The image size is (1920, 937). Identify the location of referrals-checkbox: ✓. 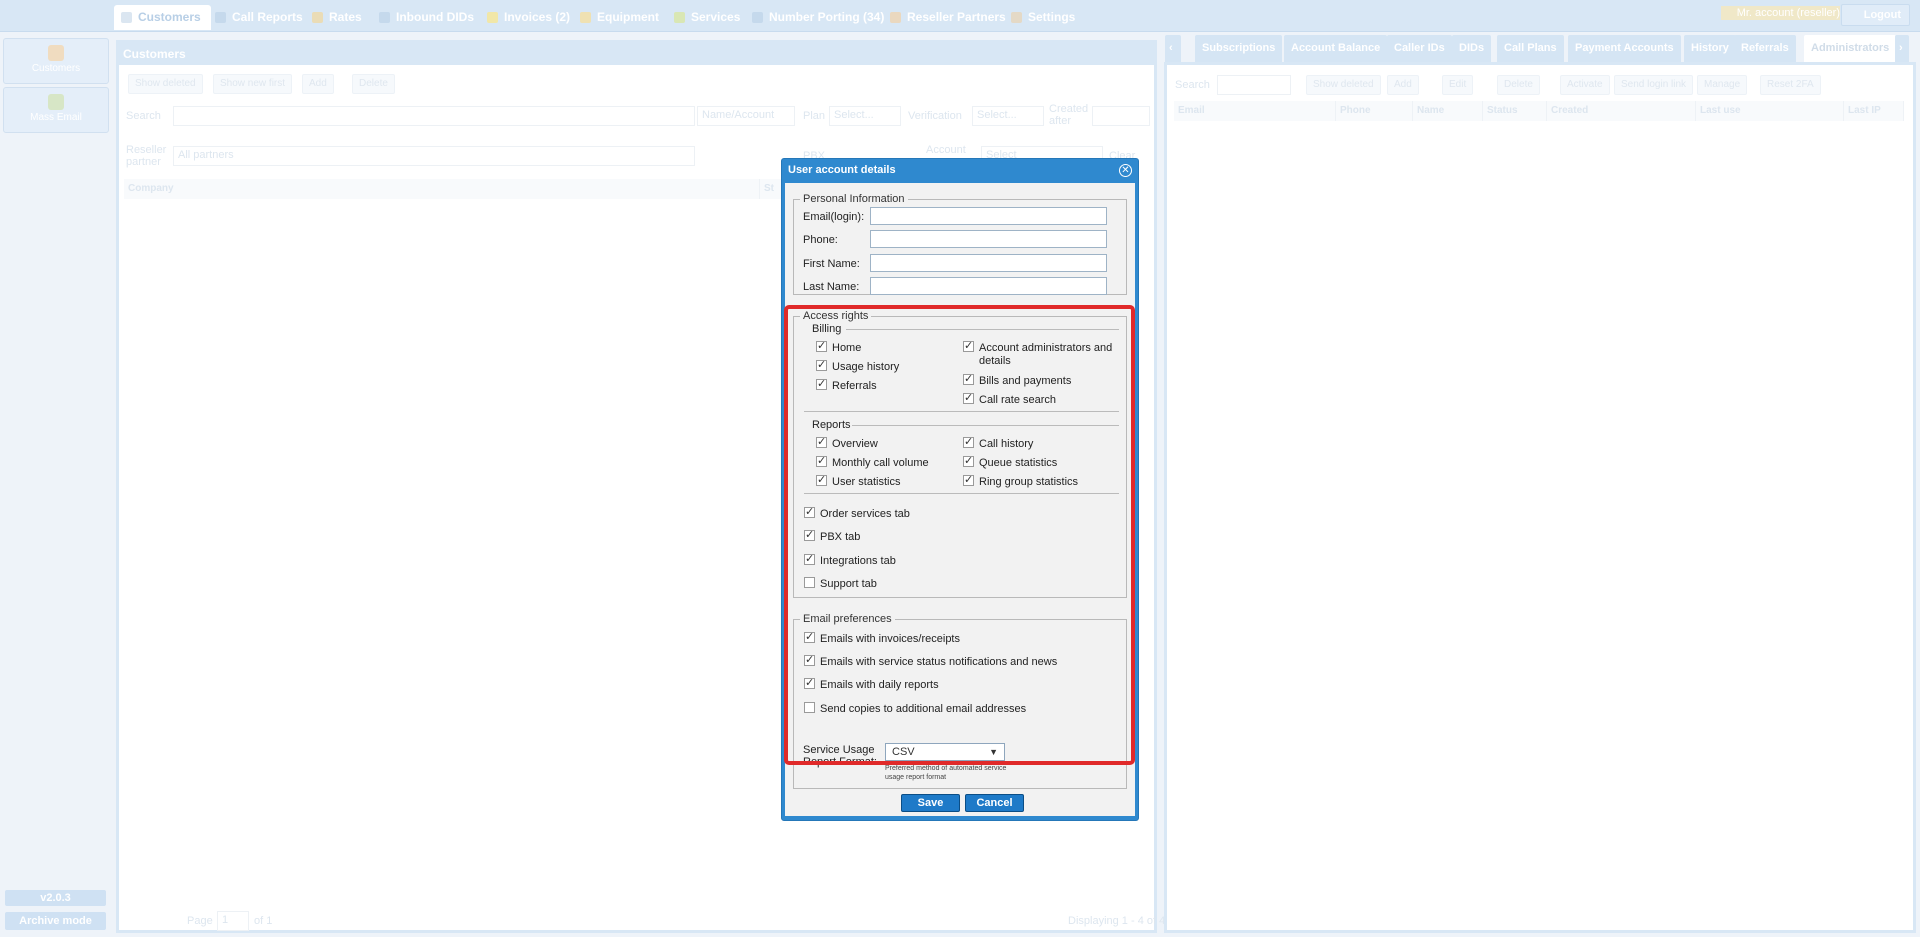
(821, 384).